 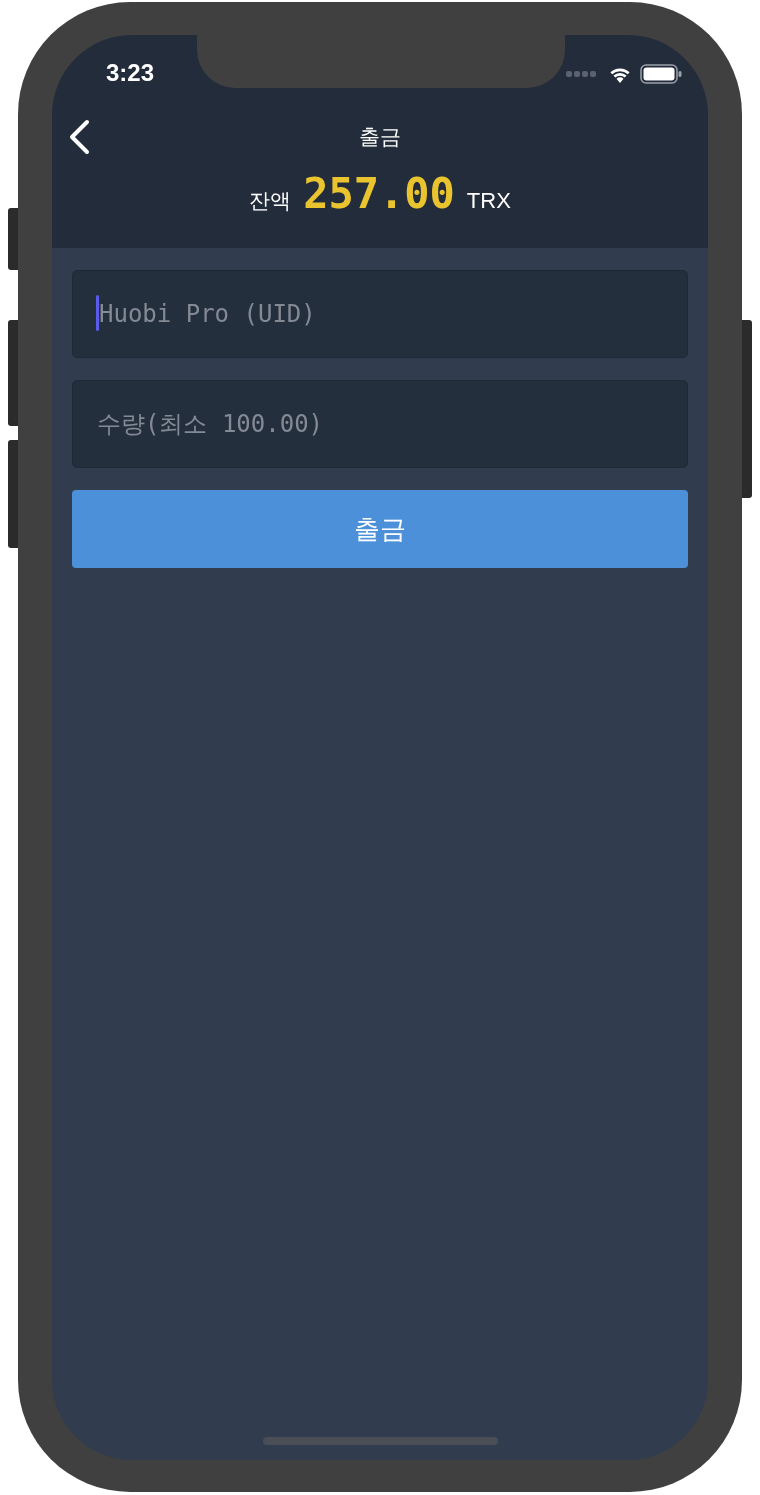 I want to click on balance-amount: 257.00, so click(x=379, y=193).